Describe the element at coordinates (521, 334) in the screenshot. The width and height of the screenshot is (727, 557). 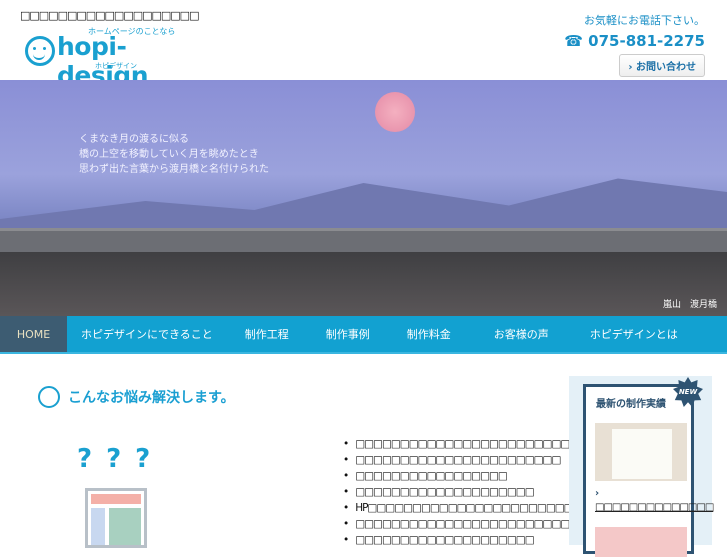
I see `nav-testimonials: お客様の声` at that location.